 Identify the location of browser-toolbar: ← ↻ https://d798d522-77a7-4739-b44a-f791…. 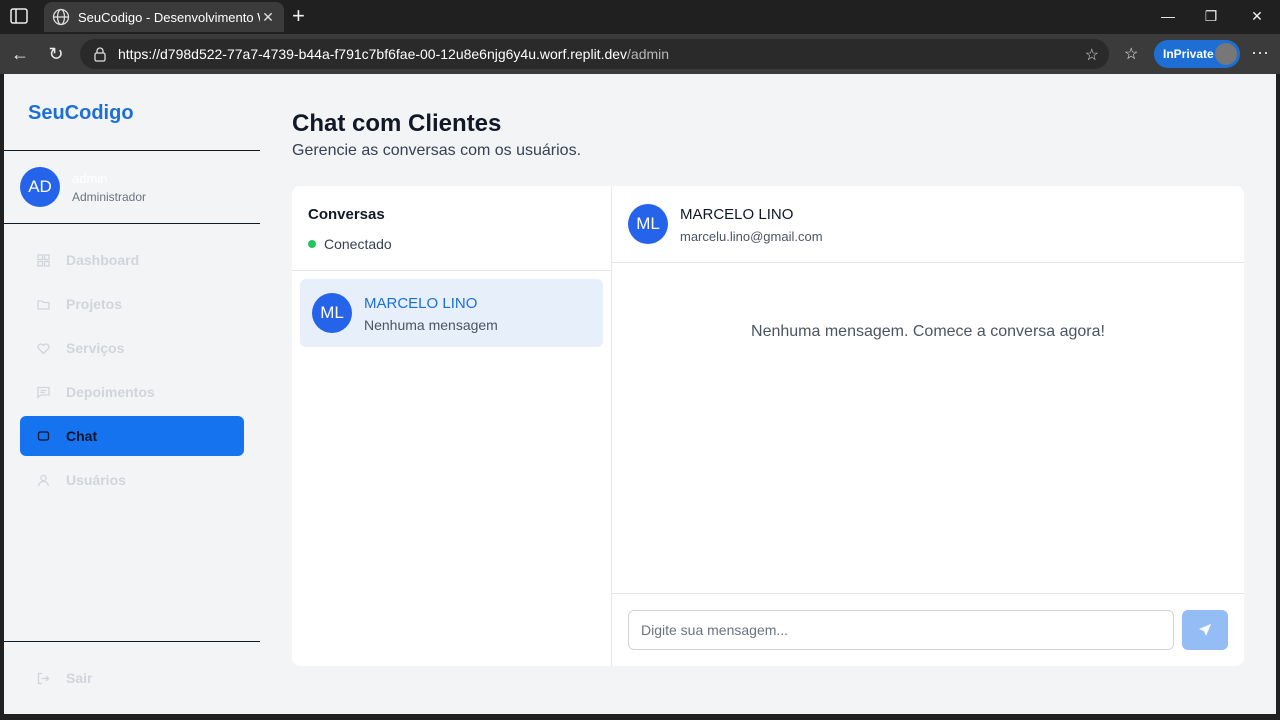
(640, 54).